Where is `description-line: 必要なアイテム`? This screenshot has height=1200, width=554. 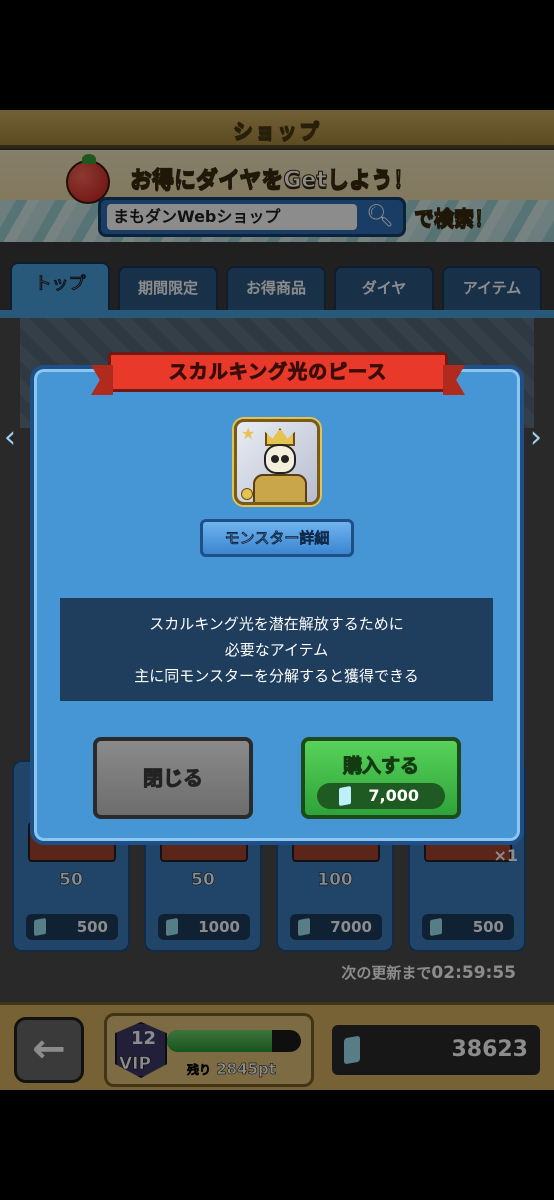 description-line: 必要なアイテム is located at coordinates (276, 650).